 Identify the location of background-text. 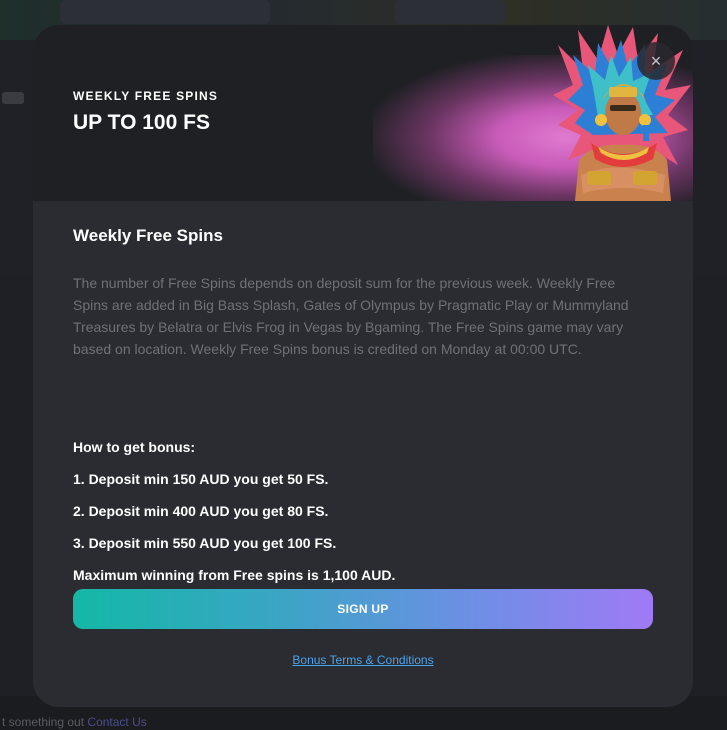
(13, 98).